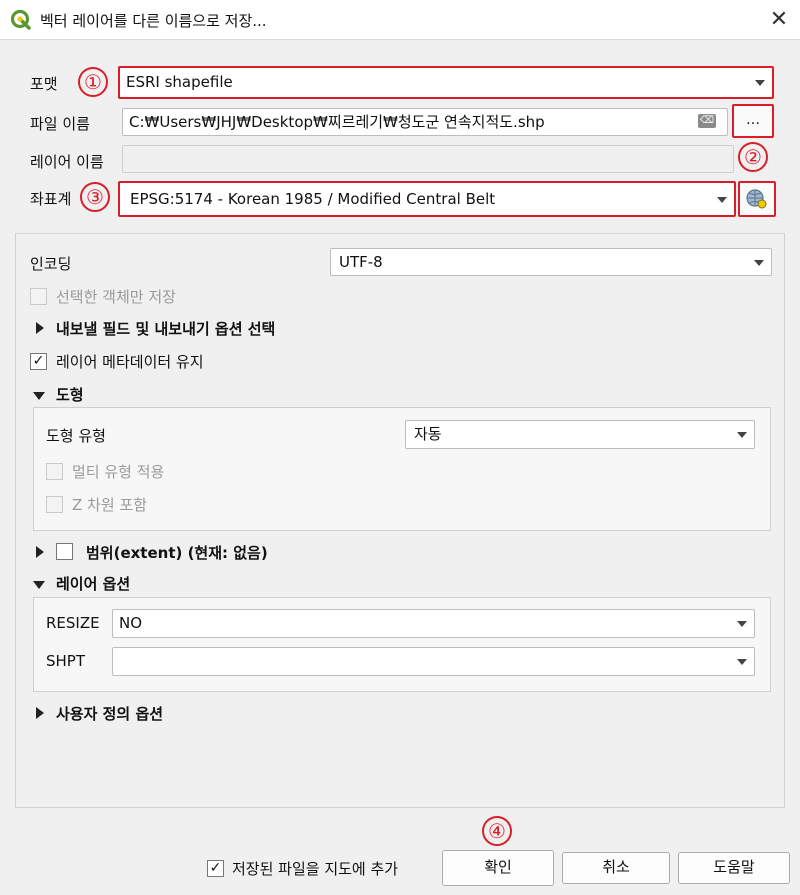  Describe the element at coordinates (215, 868) in the screenshot. I see `add-to-map-checkbox: ✓` at that location.